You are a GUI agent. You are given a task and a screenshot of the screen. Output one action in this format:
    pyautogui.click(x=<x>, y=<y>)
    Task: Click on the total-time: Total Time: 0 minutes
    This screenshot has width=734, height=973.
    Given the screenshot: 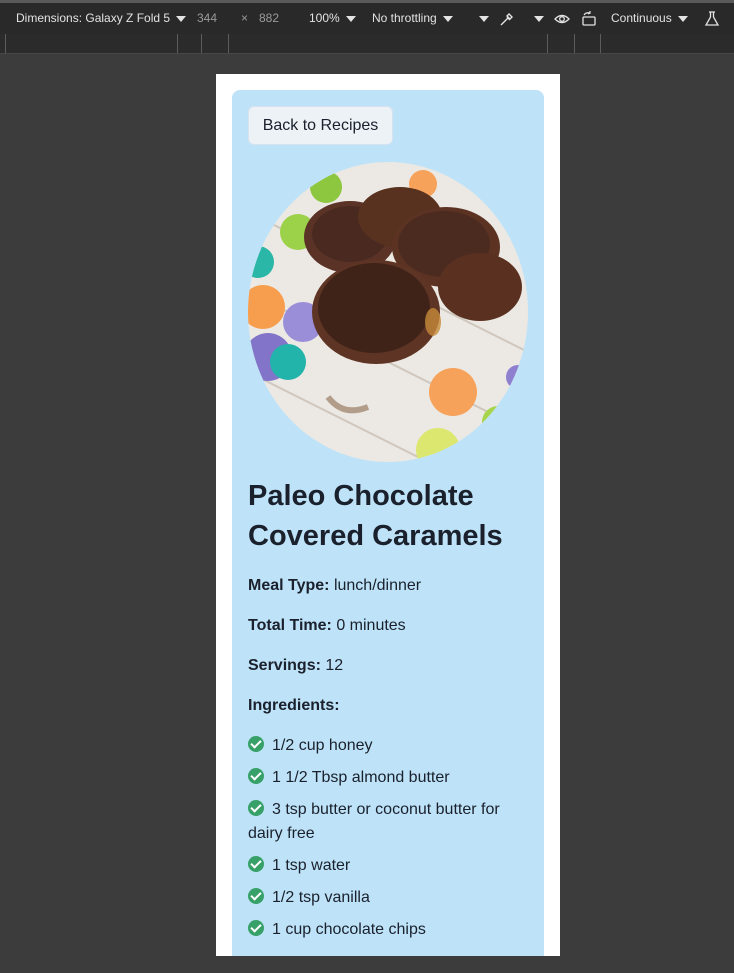 What is the action you would take?
    pyautogui.click(x=393, y=626)
    